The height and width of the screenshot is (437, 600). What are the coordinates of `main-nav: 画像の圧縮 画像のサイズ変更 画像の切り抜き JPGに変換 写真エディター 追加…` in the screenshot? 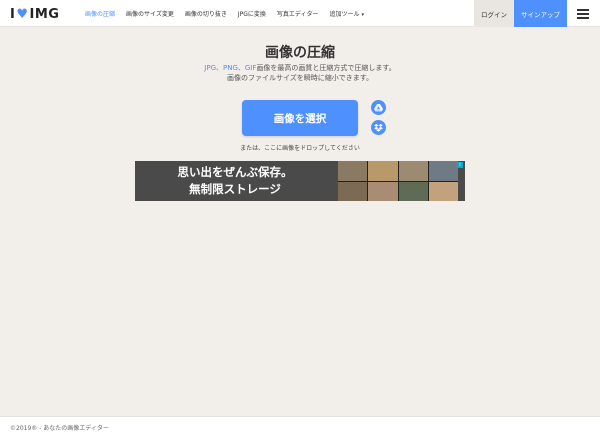 It's located at (230, 13).